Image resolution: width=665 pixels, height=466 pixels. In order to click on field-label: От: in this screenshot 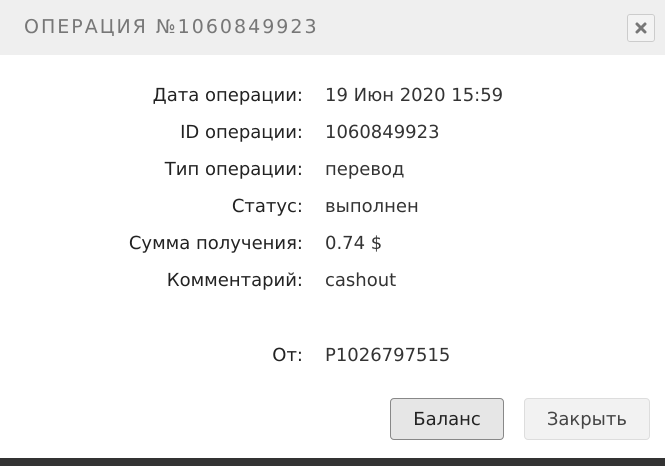, I will do `click(287, 356)`.